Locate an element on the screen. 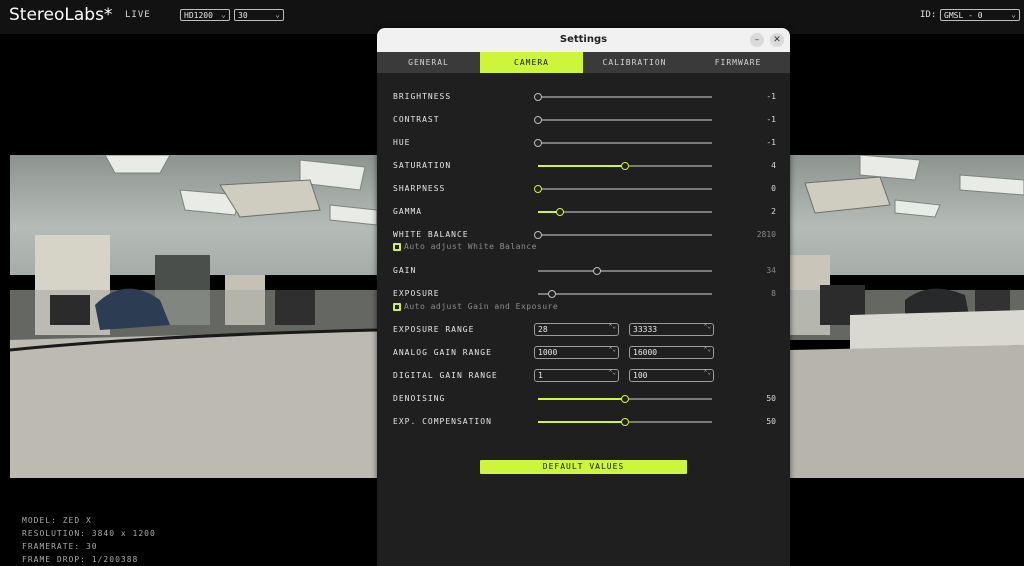 The image size is (1024, 566). exposure-range-label: EXPOSURE RANGE is located at coordinates (434, 329).